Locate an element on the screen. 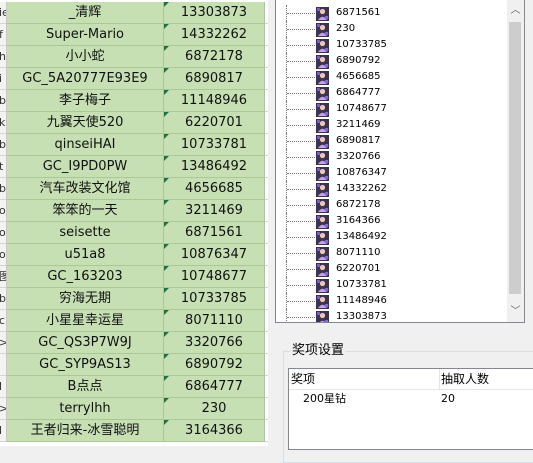 The height and width of the screenshot is (463, 533). cell-user-id: 6872178 is located at coordinates (214, 57).